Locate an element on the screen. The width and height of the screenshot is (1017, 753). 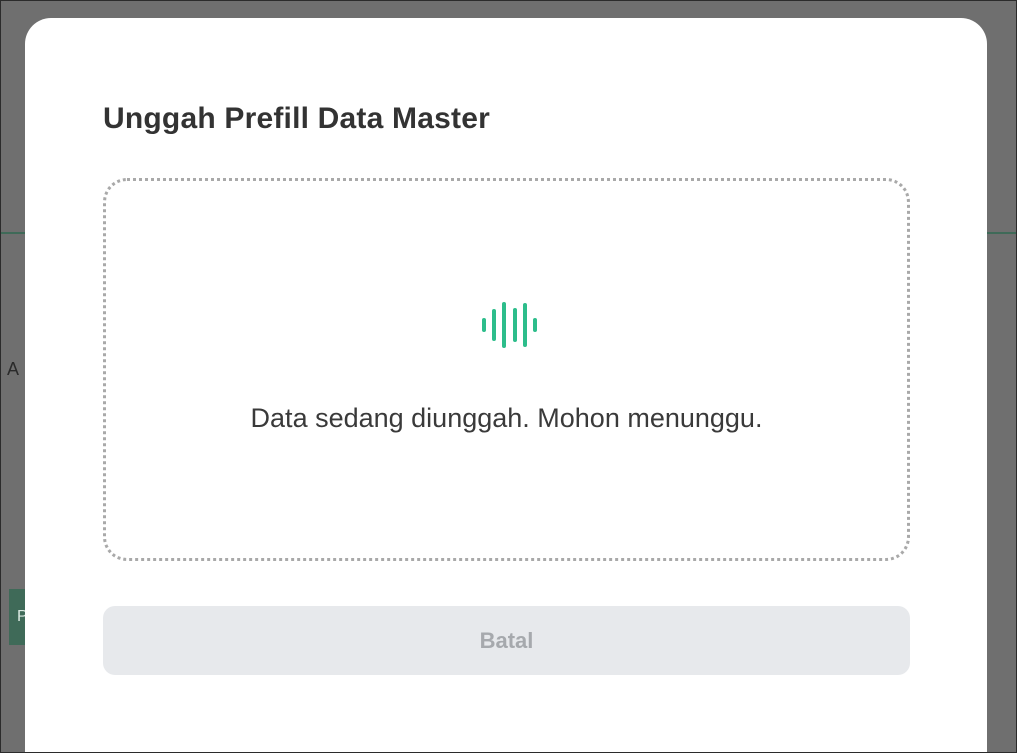
modal-title: Unggah Prefill Data Master is located at coordinates (296, 118).